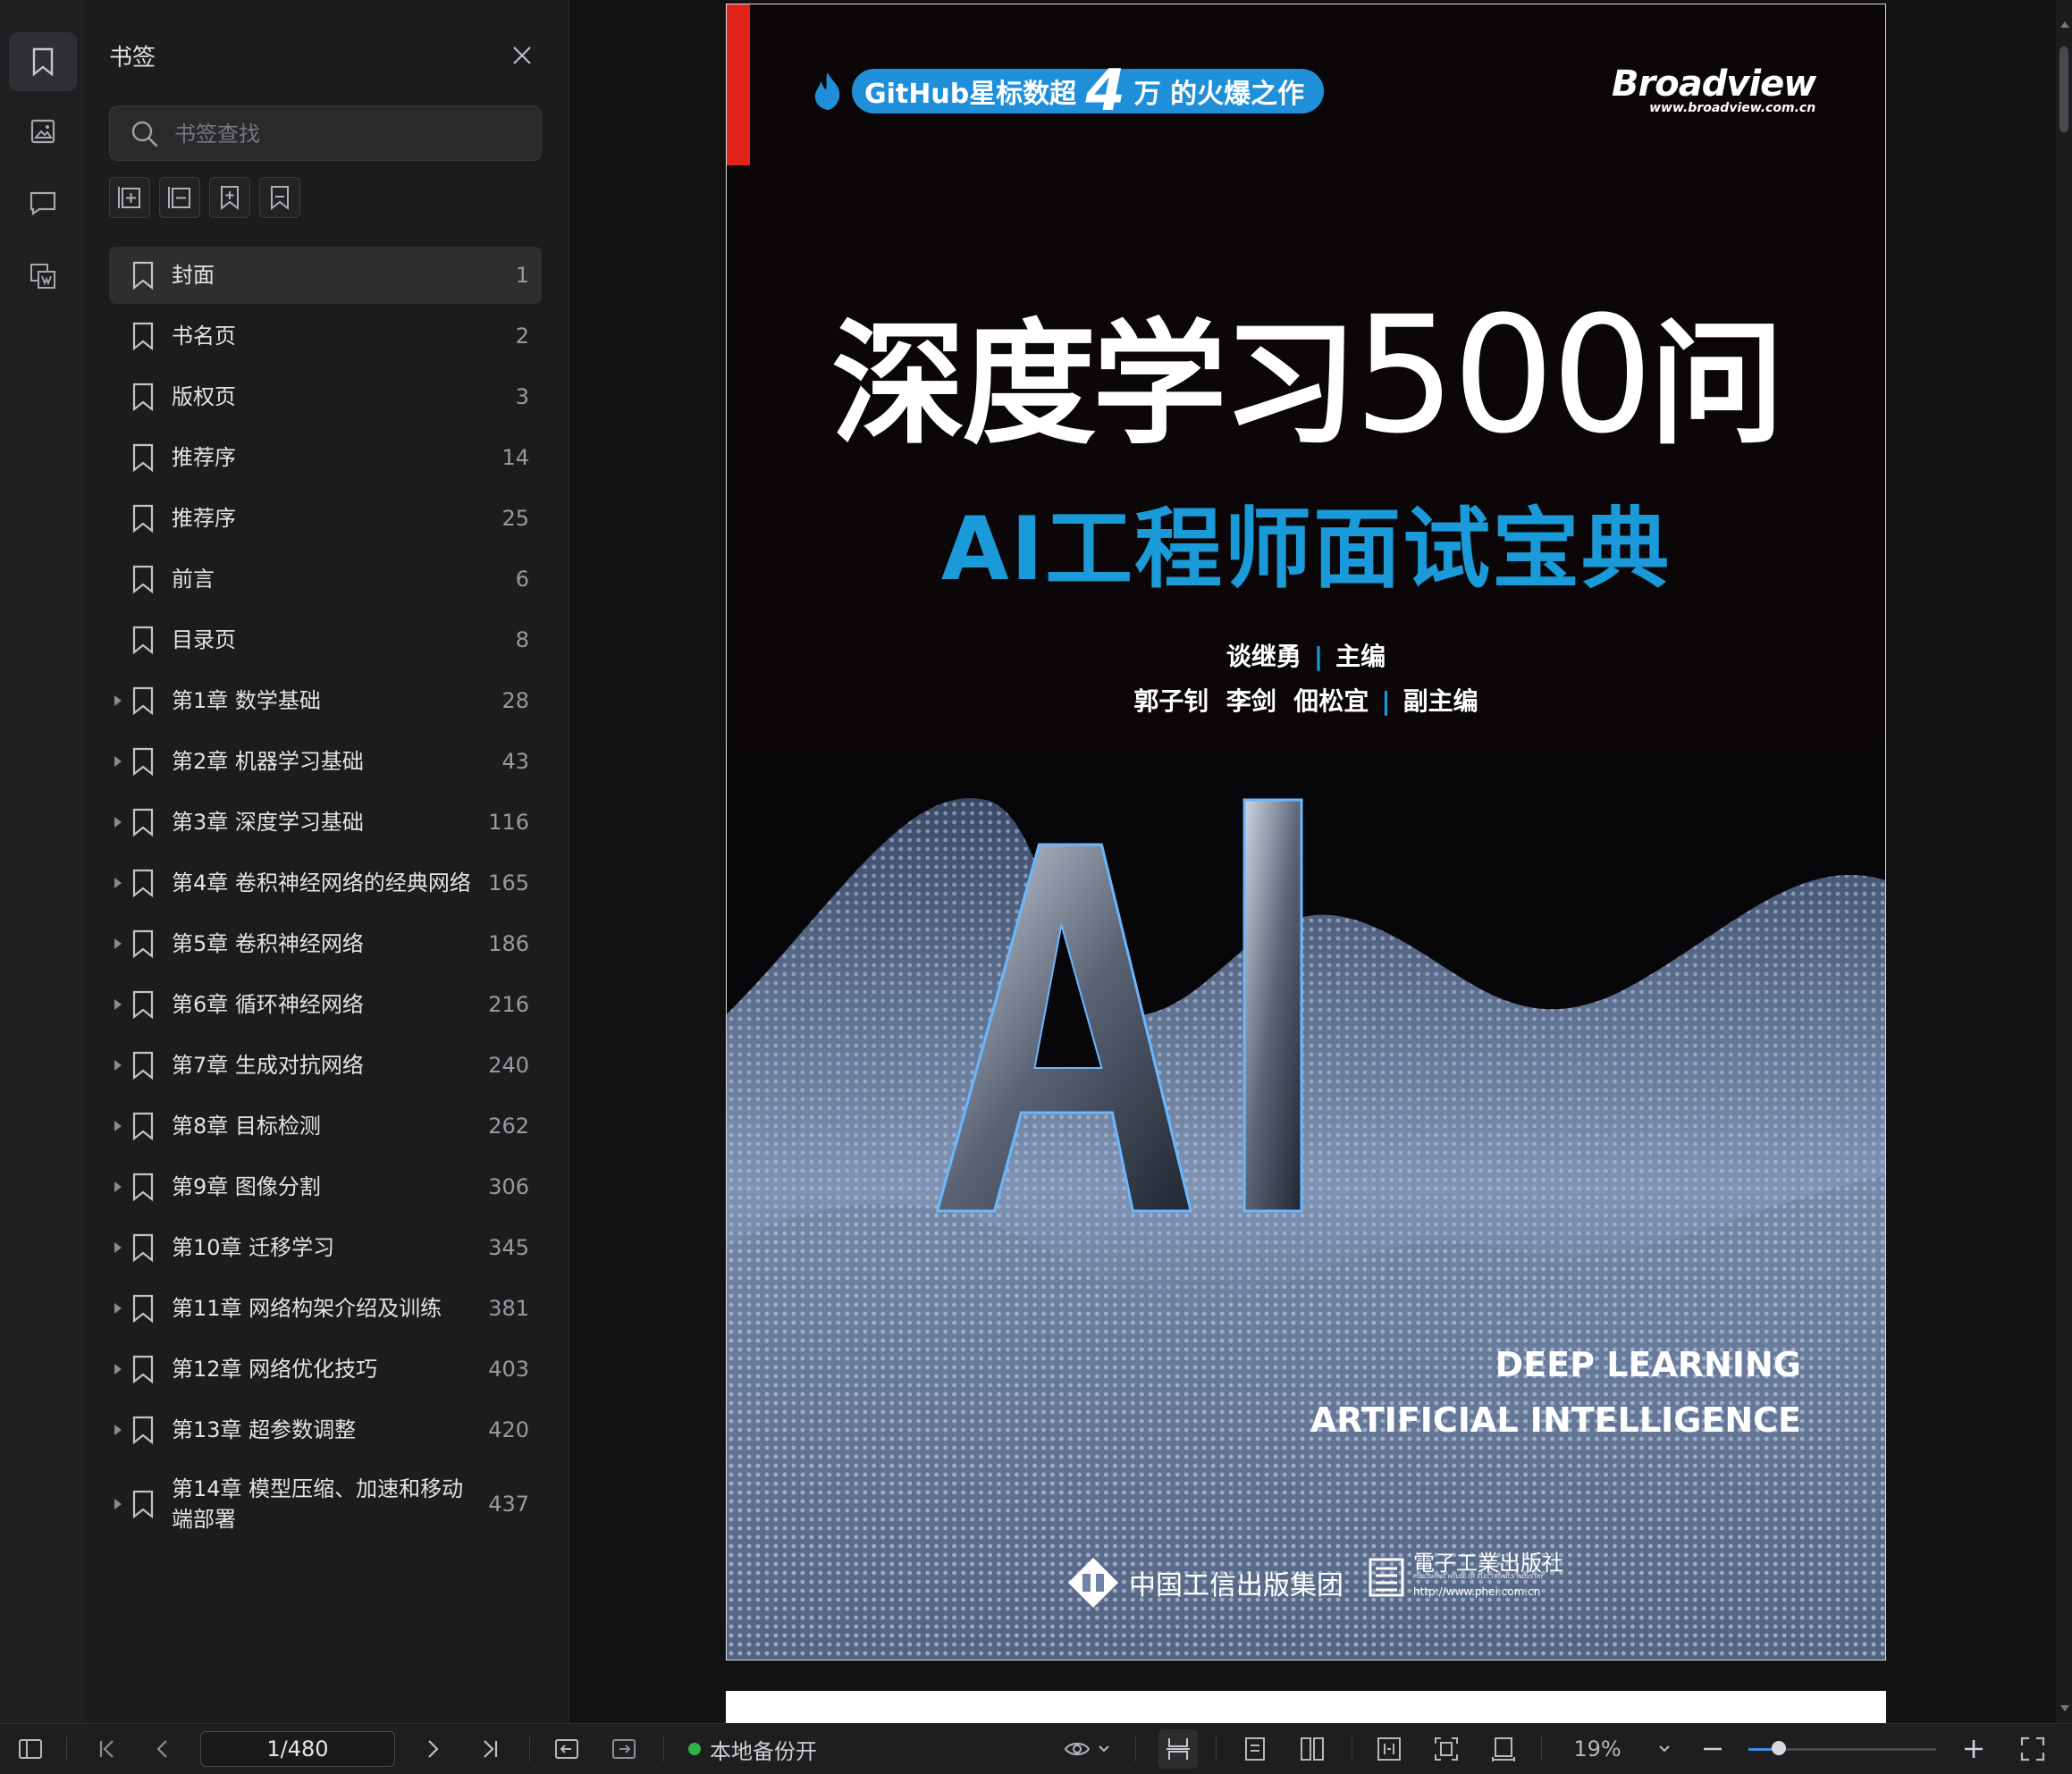 Image resolution: width=2072 pixels, height=1774 pixels. I want to click on bookmark-item: 封面 1, so click(325, 276).